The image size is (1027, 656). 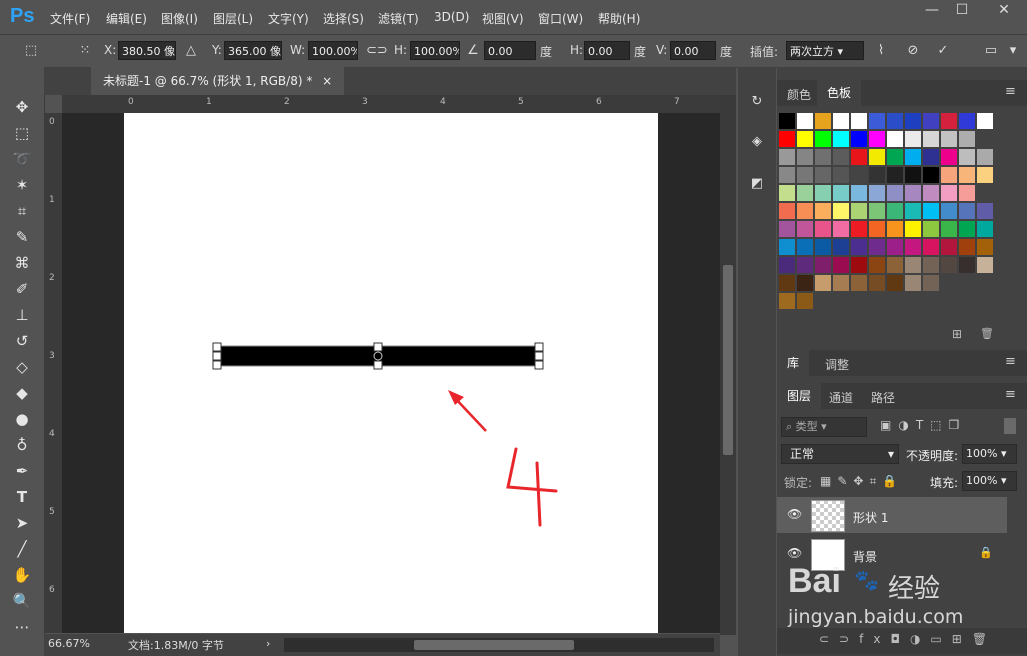 What do you see at coordinates (22, 341) in the screenshot?
I see `history-brush-tool-icon: ↺` at bounding box center [22, 341].